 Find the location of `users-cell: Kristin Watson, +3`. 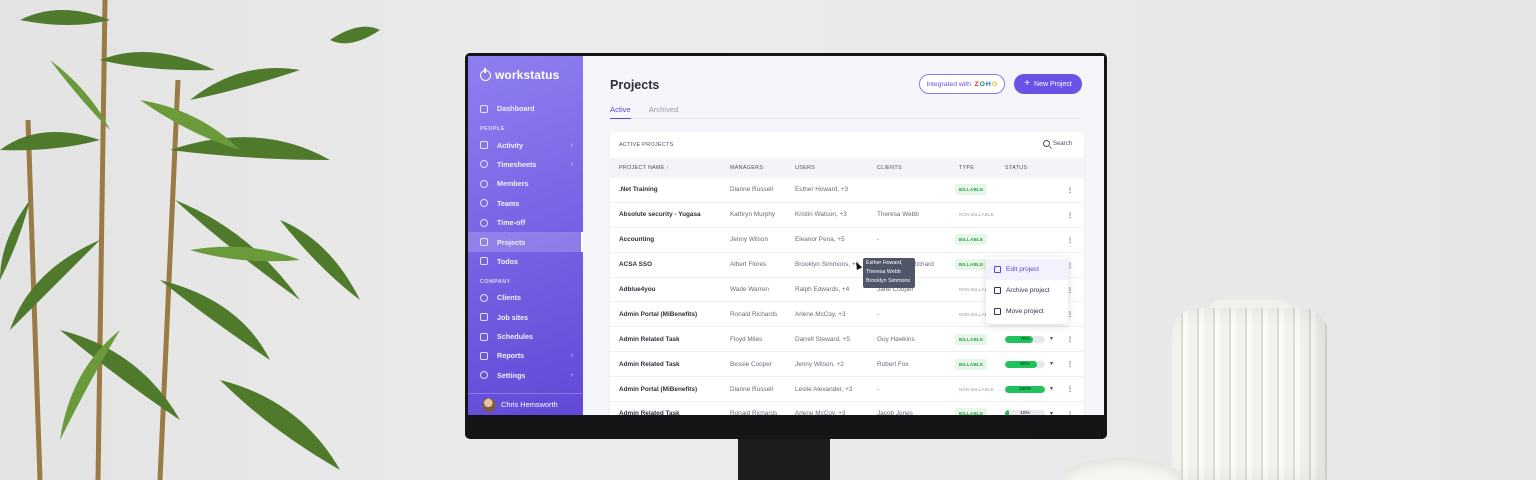

users-cell: Kristin Watson, +3 is located at coordinates (836, 214).